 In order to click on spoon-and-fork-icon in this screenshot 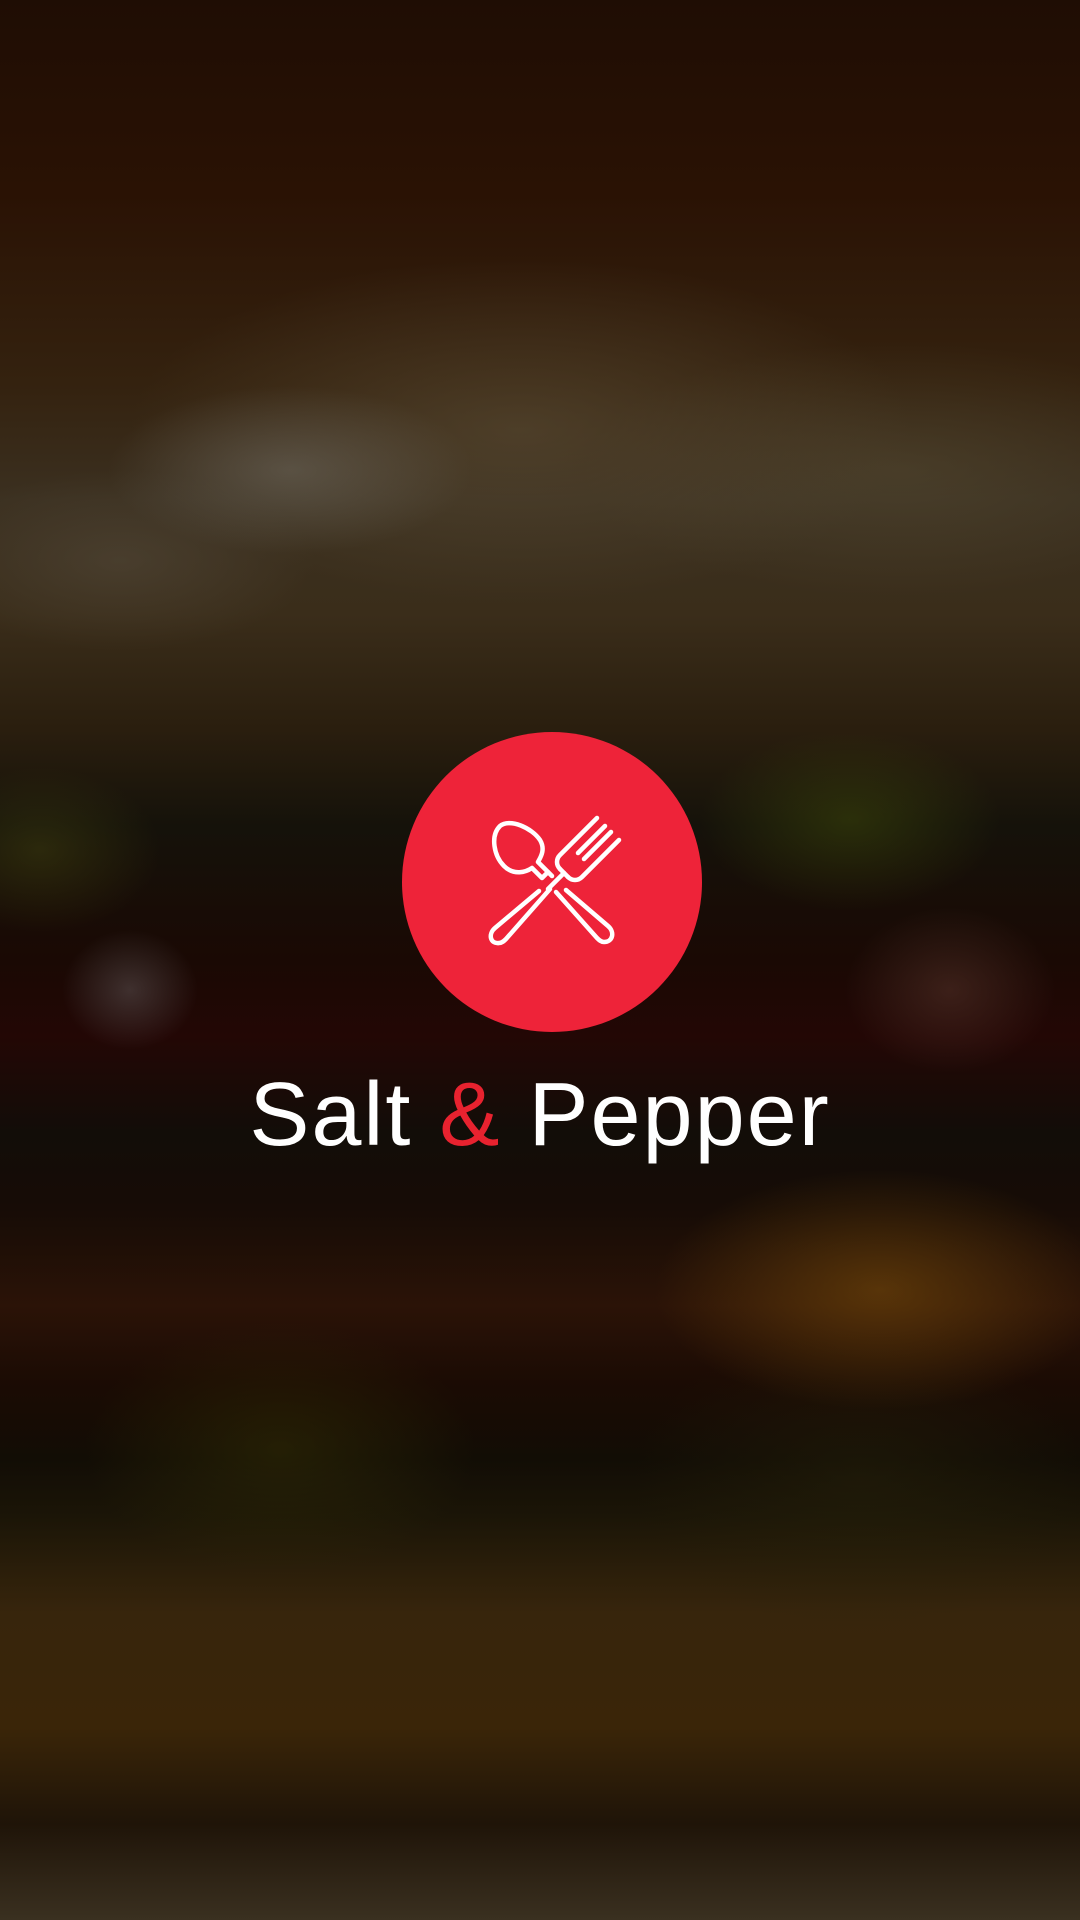, I will do `click(555, 880)`.